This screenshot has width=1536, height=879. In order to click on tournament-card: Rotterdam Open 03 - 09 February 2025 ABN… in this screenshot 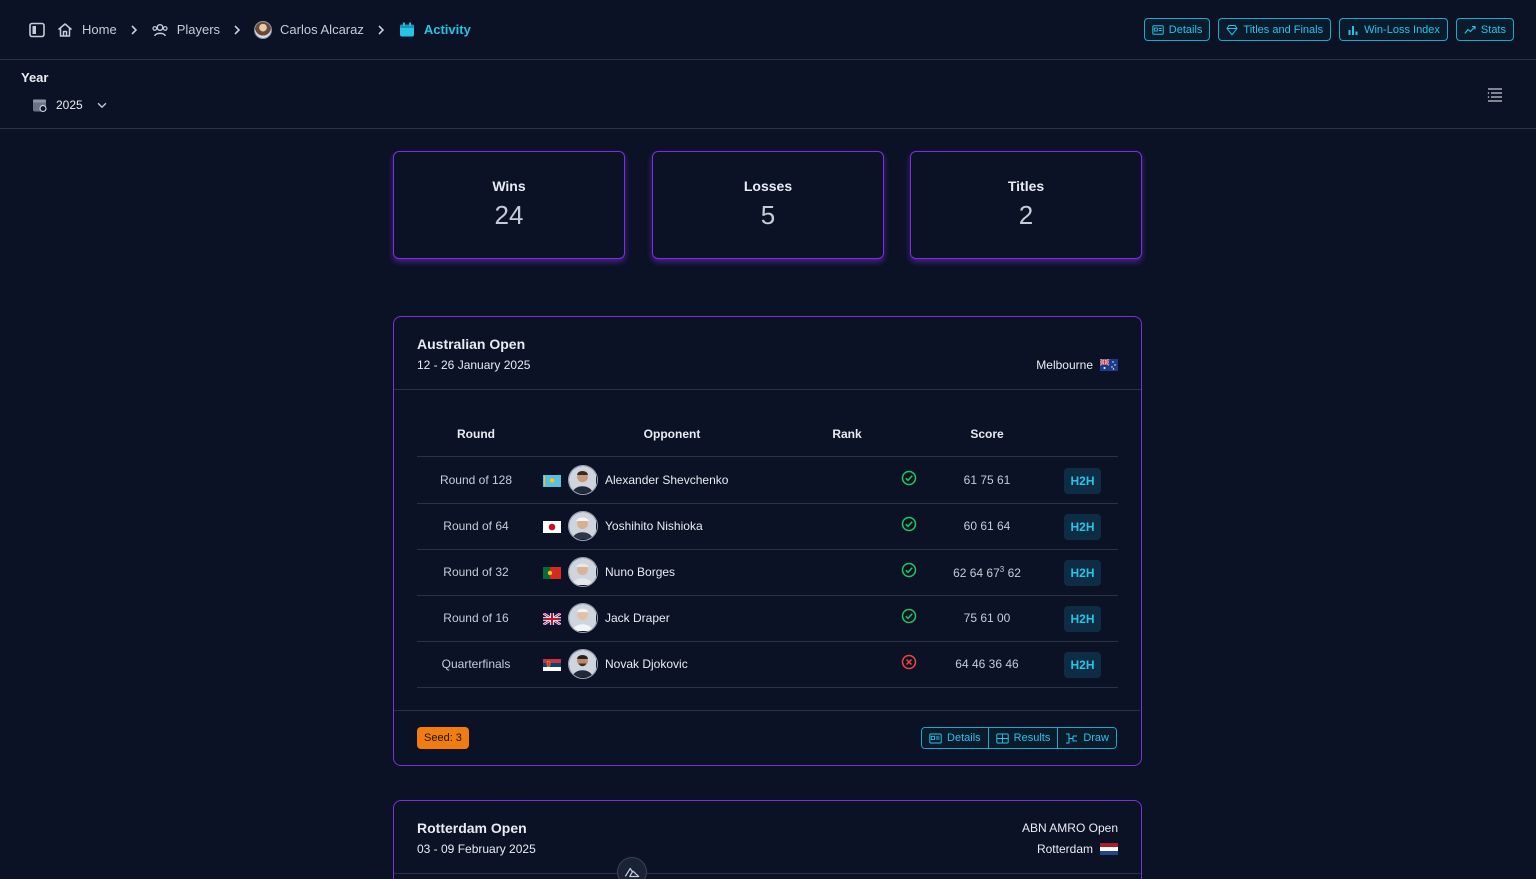, I will do `click(767, 839)`.